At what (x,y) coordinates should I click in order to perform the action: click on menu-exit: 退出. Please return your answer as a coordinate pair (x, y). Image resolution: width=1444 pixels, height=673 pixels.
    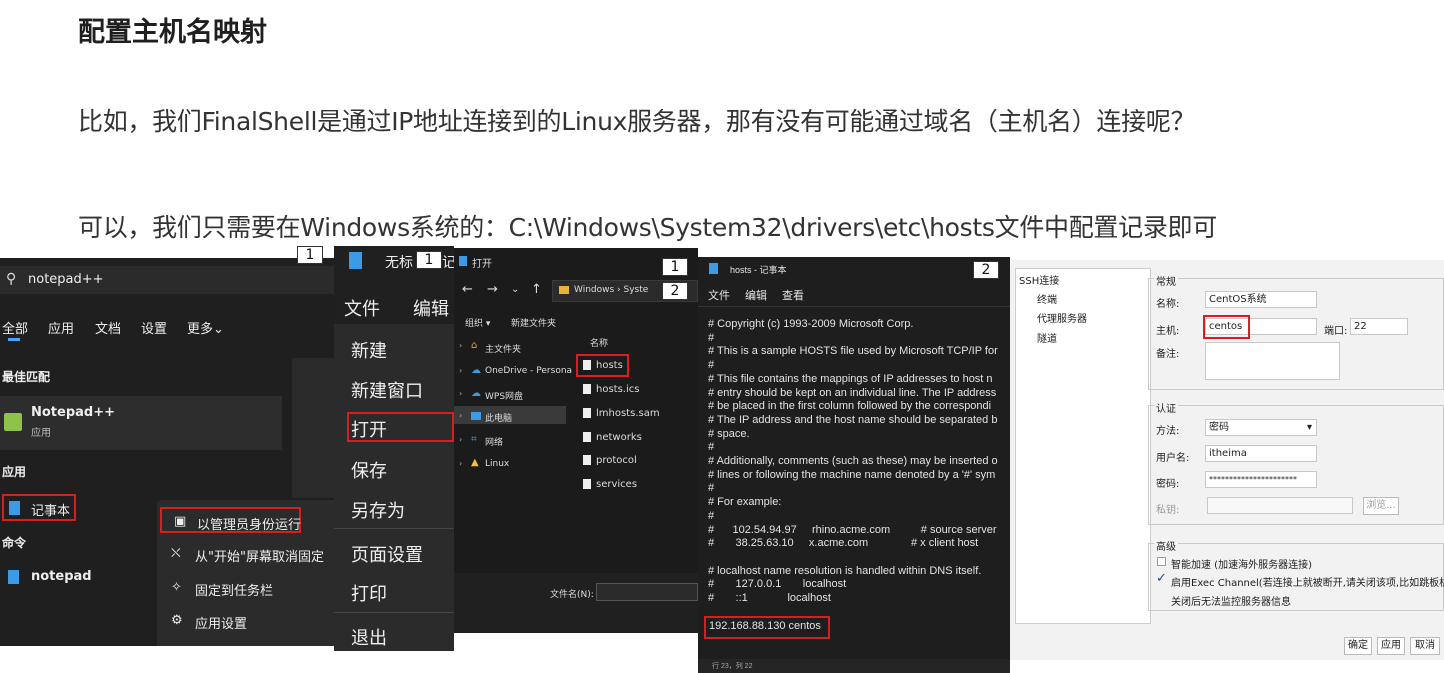
    Looking at the image, I should click on (369, 637).